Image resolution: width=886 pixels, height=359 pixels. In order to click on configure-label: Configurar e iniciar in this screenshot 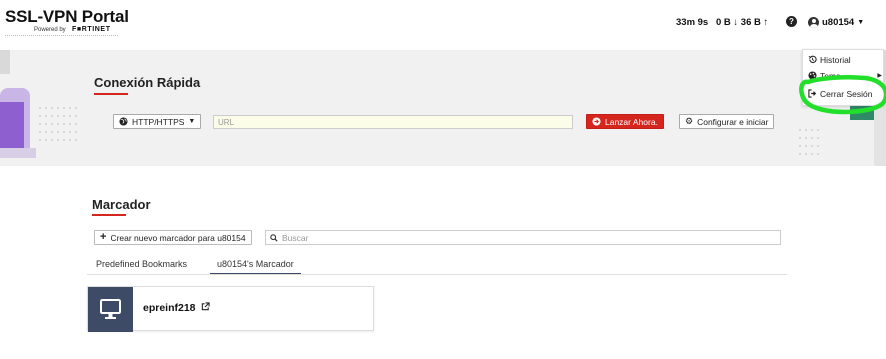, I will do `click(733, 121)`.